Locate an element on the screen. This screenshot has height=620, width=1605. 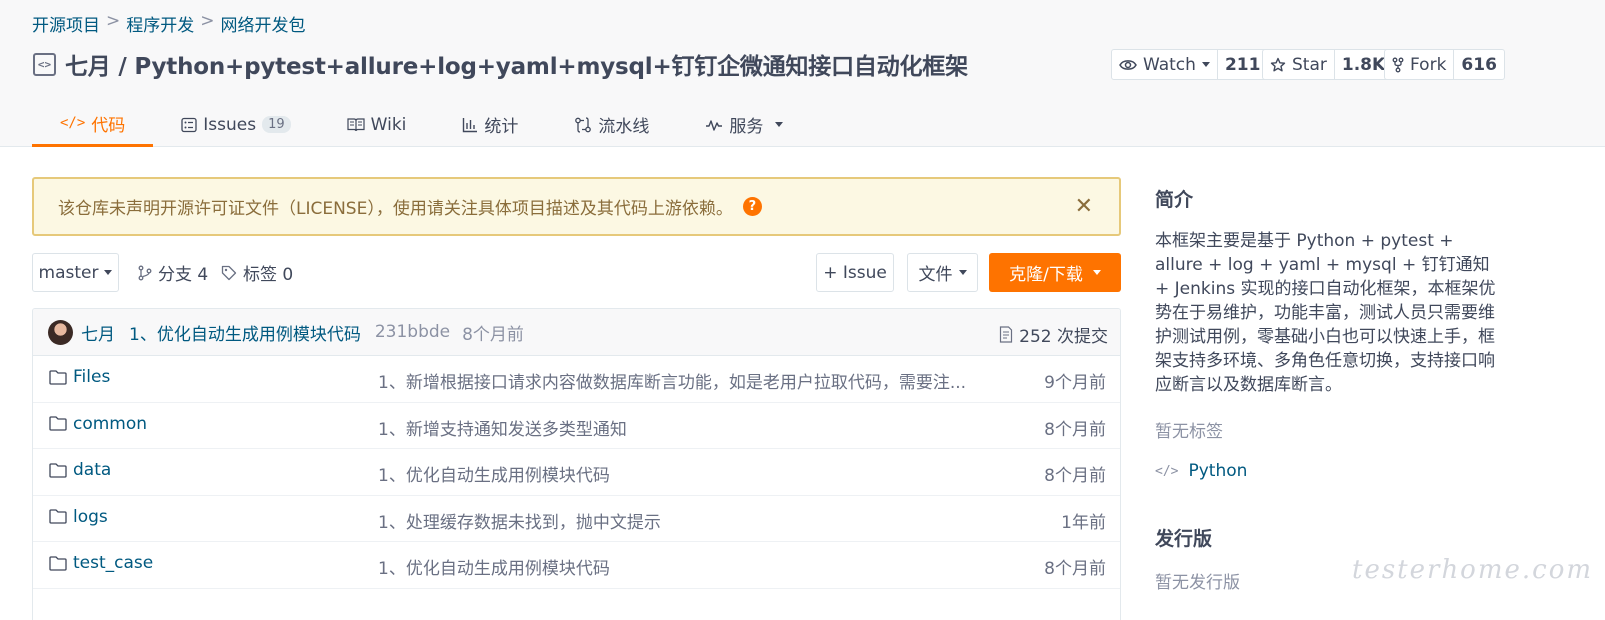
tab-services: 服务 is located at coordinates (744, 124).